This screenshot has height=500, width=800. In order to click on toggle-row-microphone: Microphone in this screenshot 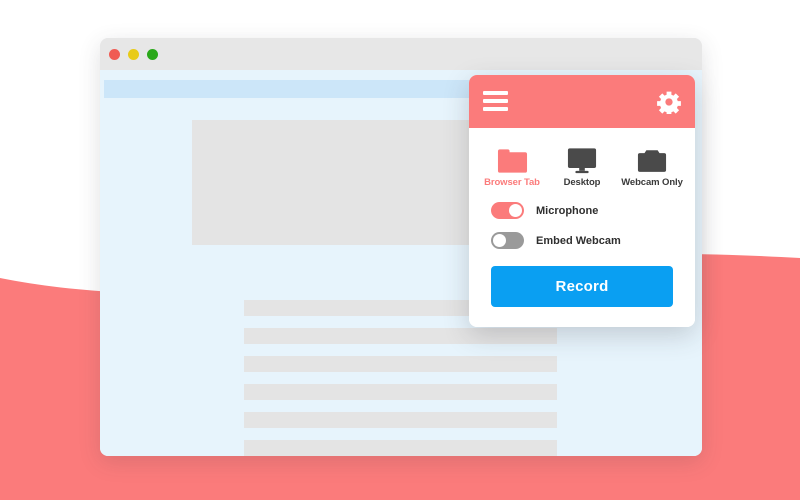, I will do `click(582, 210)`.